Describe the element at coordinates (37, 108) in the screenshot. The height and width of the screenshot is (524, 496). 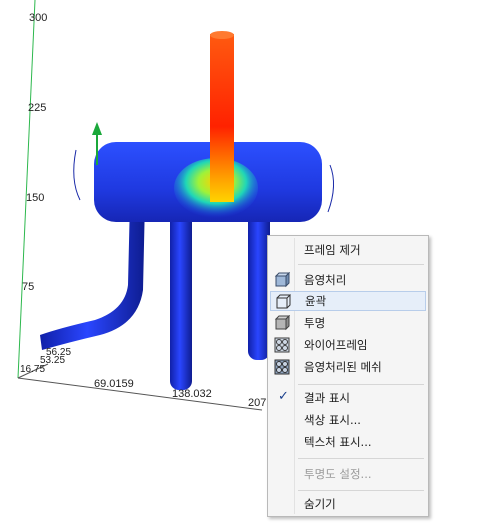
I see `axis-tick-label: 225` at that location.